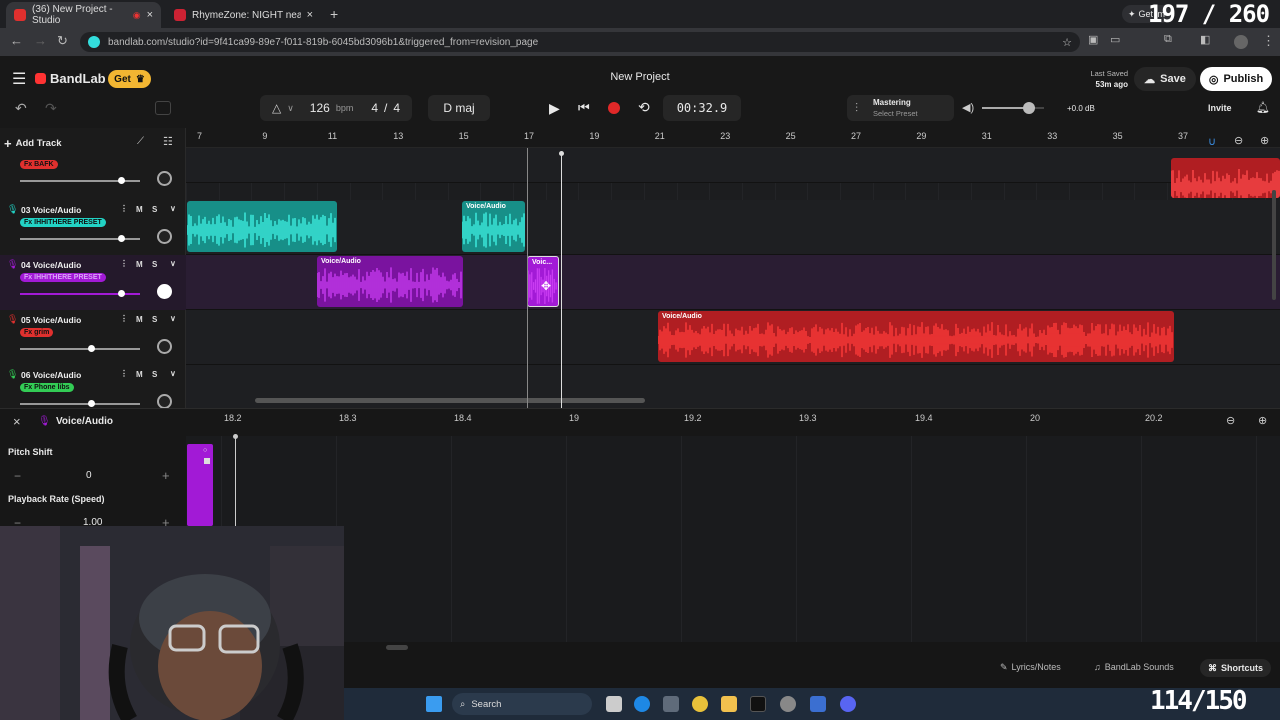 Image resolution: width=1280 pixels, height=720 pixels. Describe the element at coordinates (1274, 245) in the screenshot. I see `vertical-scrollbar` at that location.